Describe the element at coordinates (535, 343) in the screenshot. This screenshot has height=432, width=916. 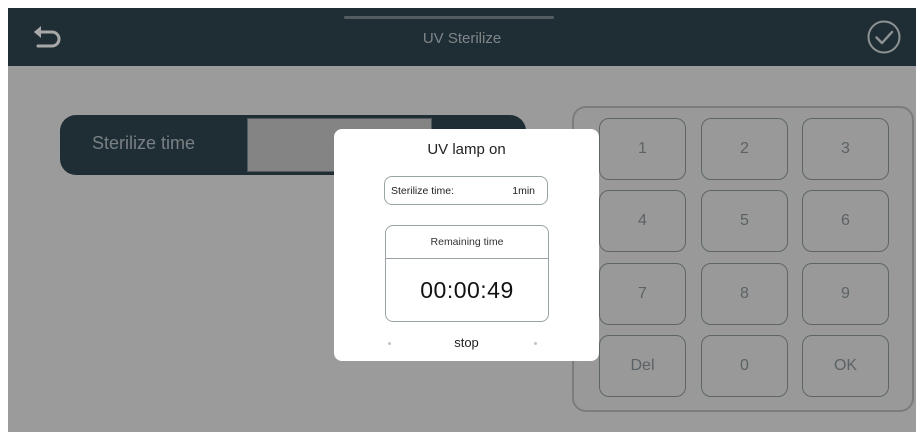
I see `stop-button-edge-right` at that location.